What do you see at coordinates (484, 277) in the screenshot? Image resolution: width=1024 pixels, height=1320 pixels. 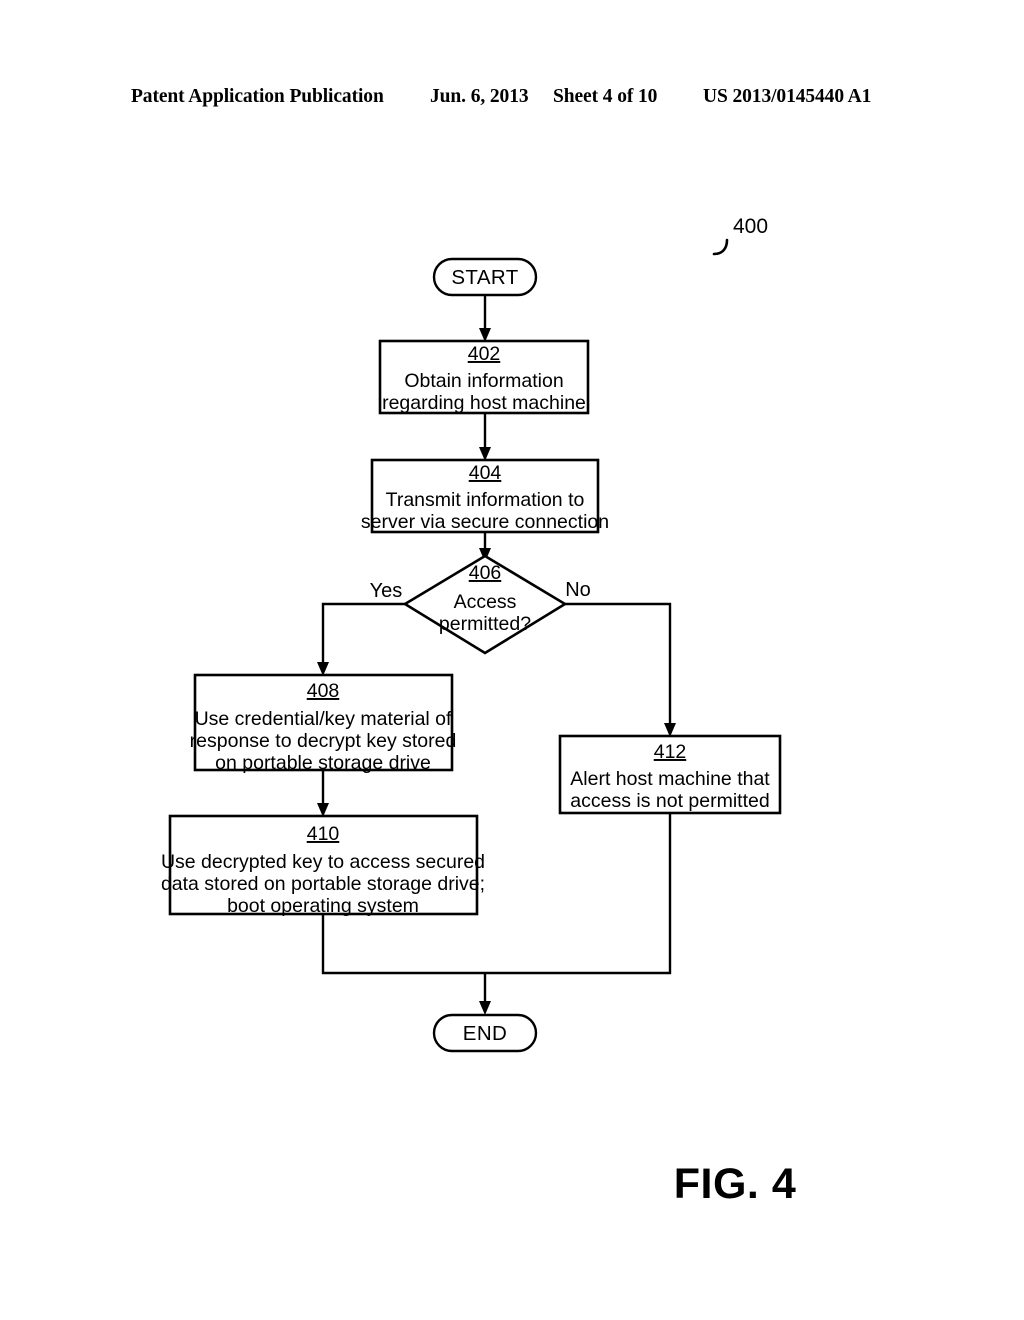 I see `start-terminal-label: START` at bounding box center [484, 277].